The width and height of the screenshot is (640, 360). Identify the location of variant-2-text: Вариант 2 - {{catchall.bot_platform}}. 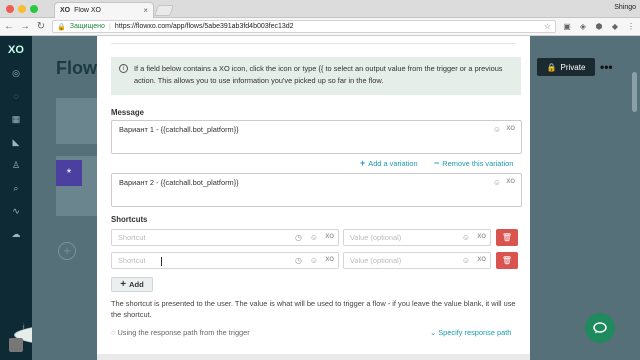
(179, 182).